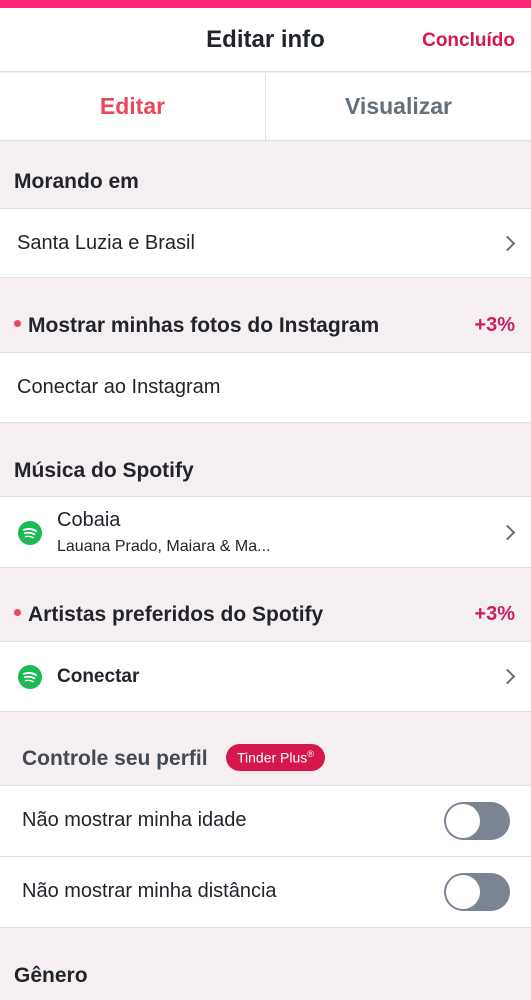 The width and height of the screenshot is (531, 1000). I want to click on profile-control-heading: Controle seu perfil, so click(115, 758).